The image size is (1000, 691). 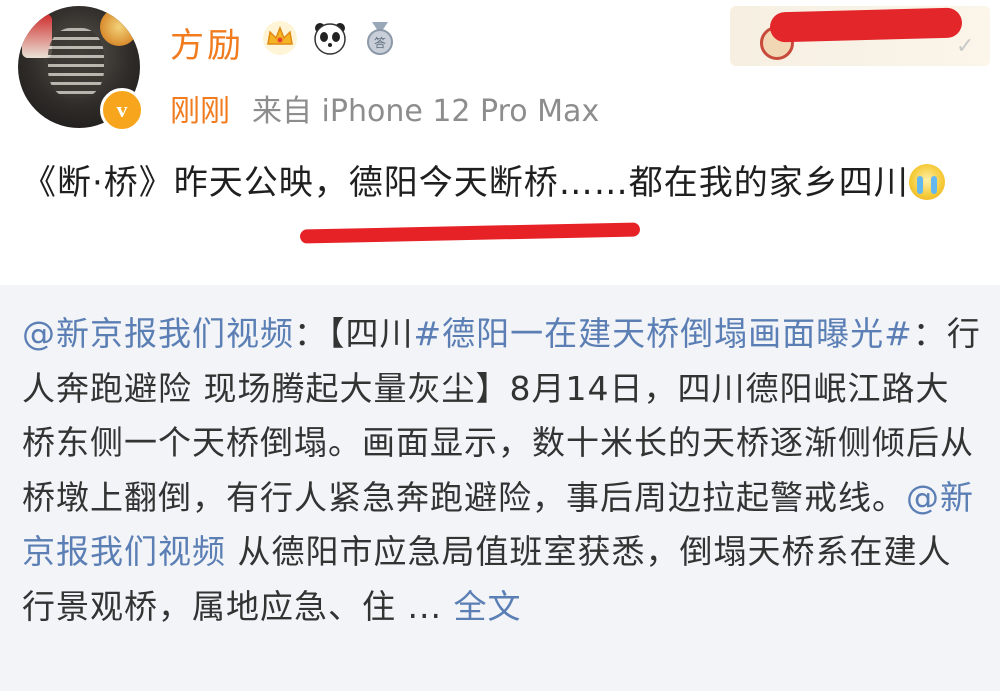 What do you see at coordinates (866, 25) in the screenshot?
I see `redaction-mark` at bounding box center [866, 25].